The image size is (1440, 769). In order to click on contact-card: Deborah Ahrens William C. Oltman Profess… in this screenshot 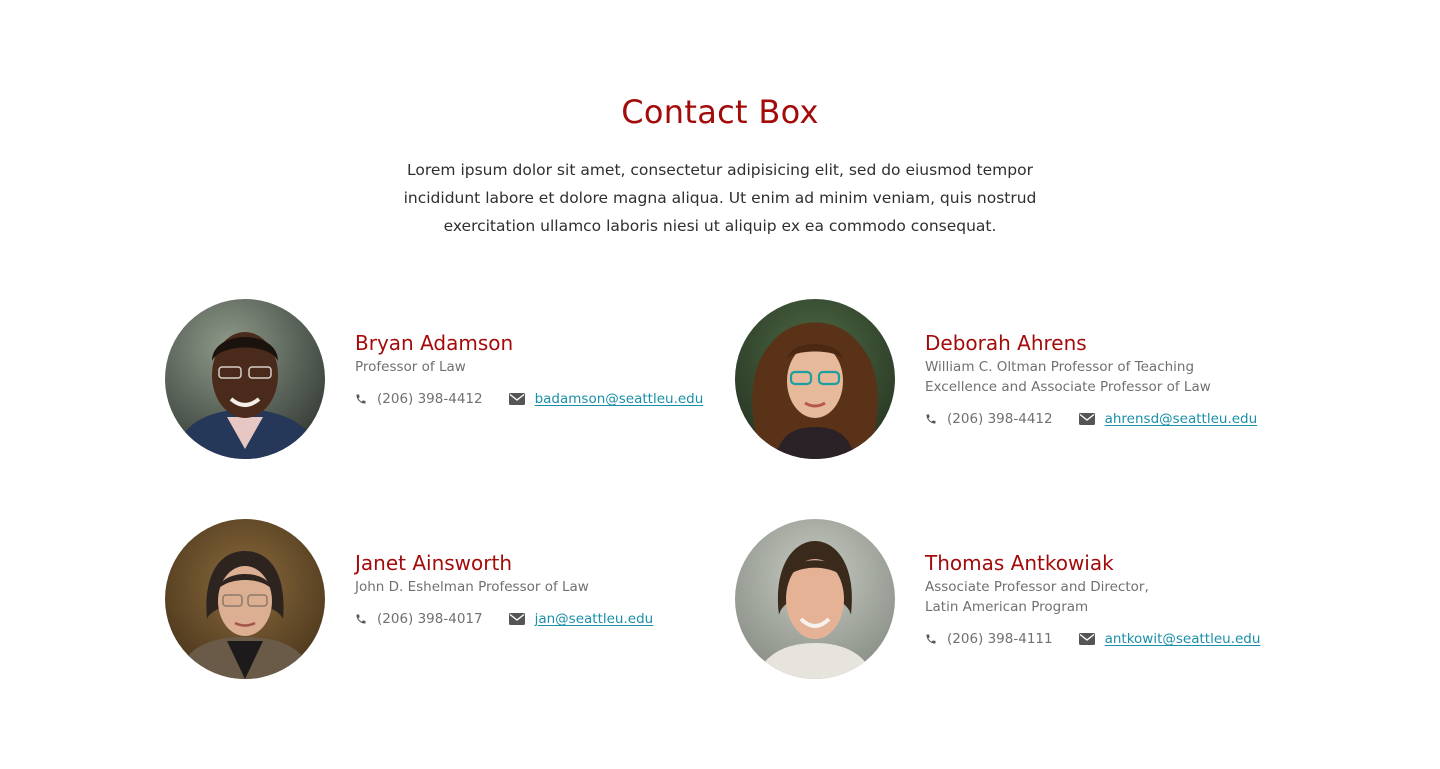, I will do `click(1020, 379)`.